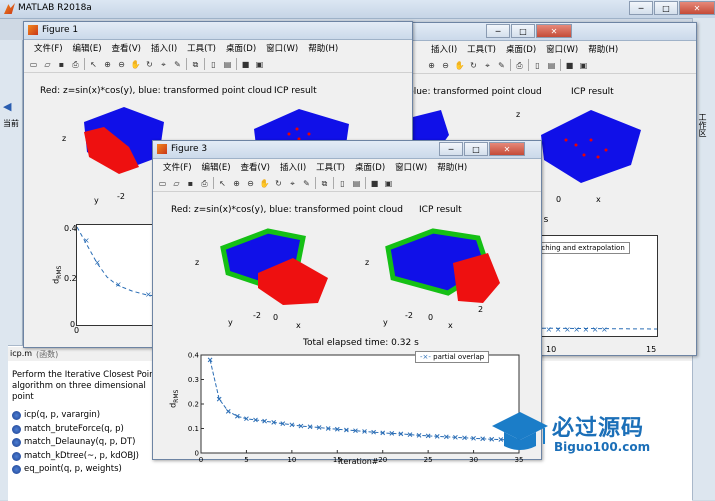 The width and height of the screenshot is (715, 501). What do you see at coordinates (33, 30) in the screenshot?
I see `figure-icon` at bounding box center [33, 30].